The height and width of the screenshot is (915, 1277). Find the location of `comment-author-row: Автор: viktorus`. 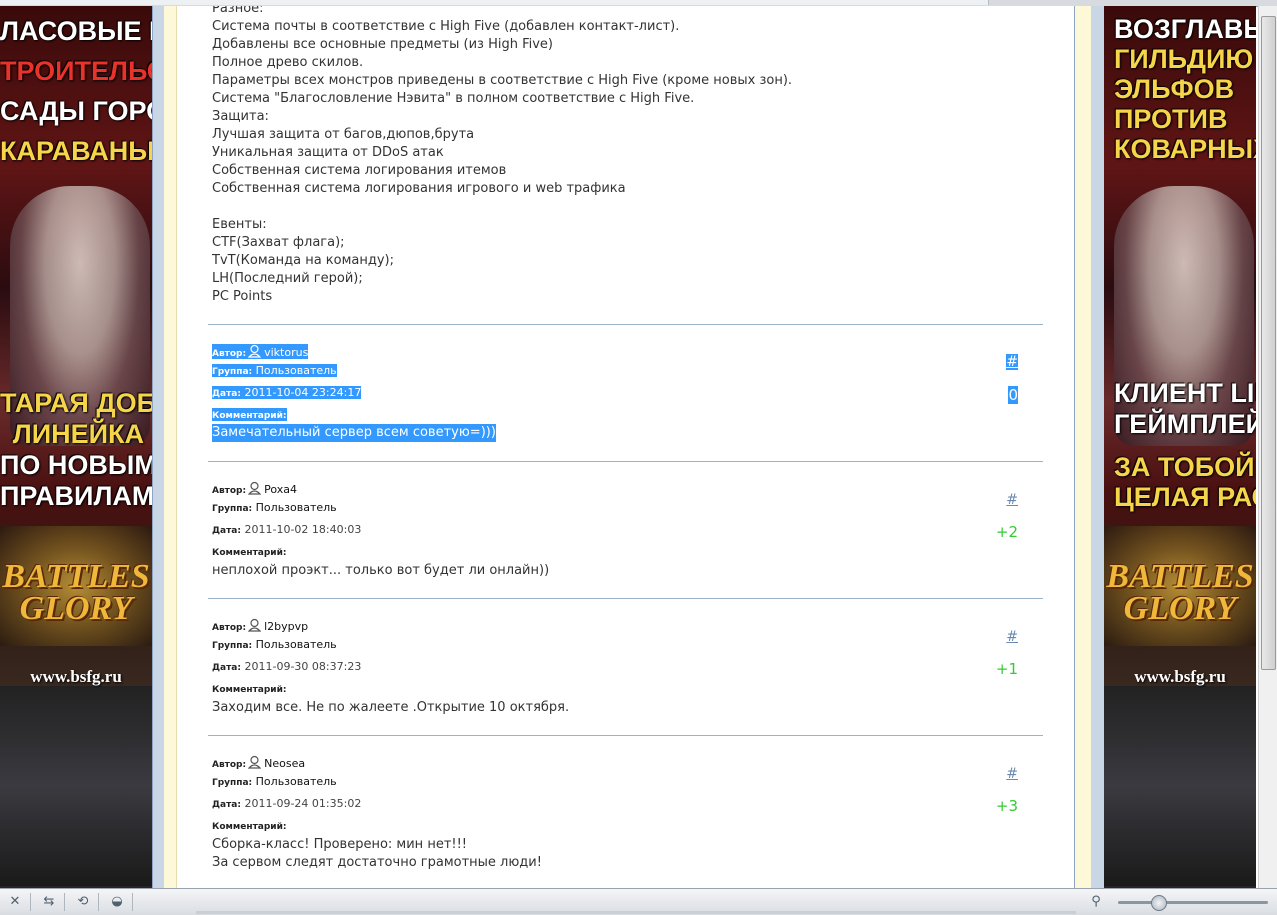

comment-author-row: Автор: viktorus is located at coordinates (260, 351).